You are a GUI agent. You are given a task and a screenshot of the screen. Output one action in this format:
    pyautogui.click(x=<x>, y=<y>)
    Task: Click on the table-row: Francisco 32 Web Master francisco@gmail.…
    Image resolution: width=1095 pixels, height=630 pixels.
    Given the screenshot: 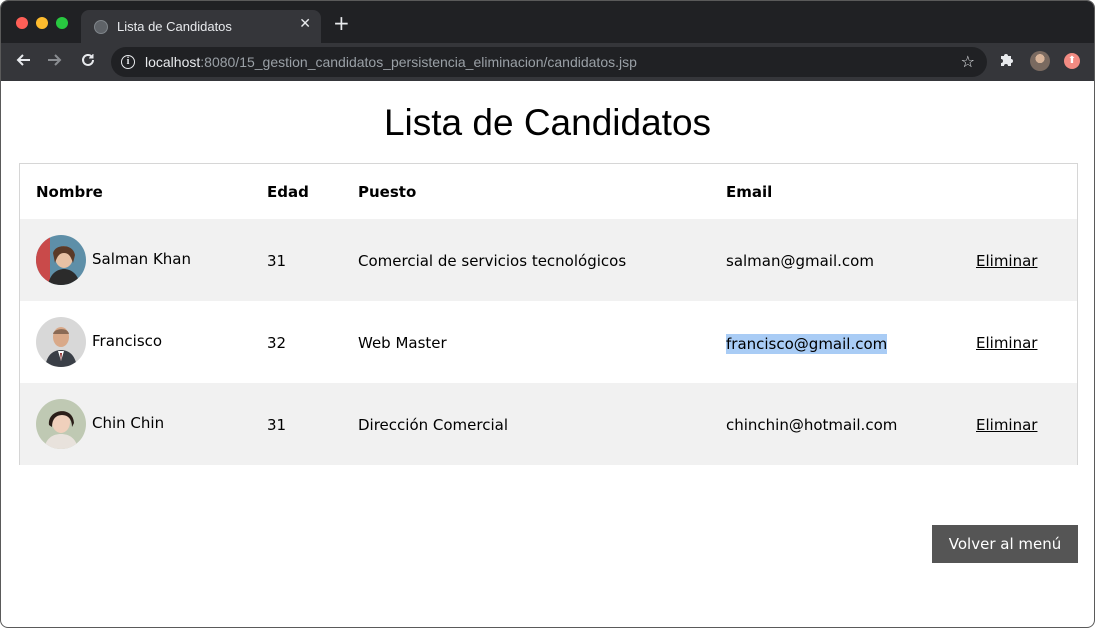 What is the action you would take?
    pyautogui.click(x=548, y=342)
    